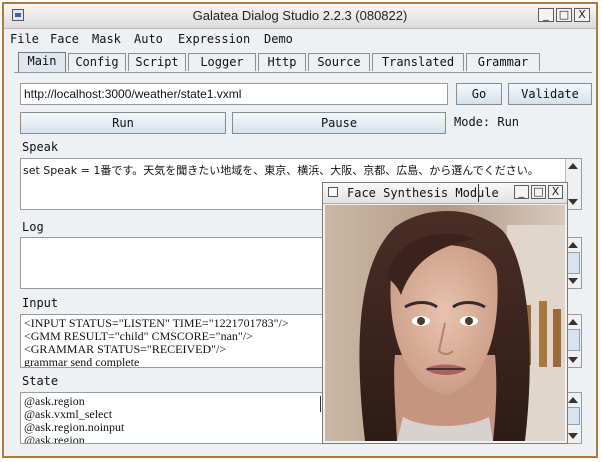 The image size is (602, 462). Describe the element at coordinates (550, 94) in the screenshot. I see `validate-button: Validate` at that location.